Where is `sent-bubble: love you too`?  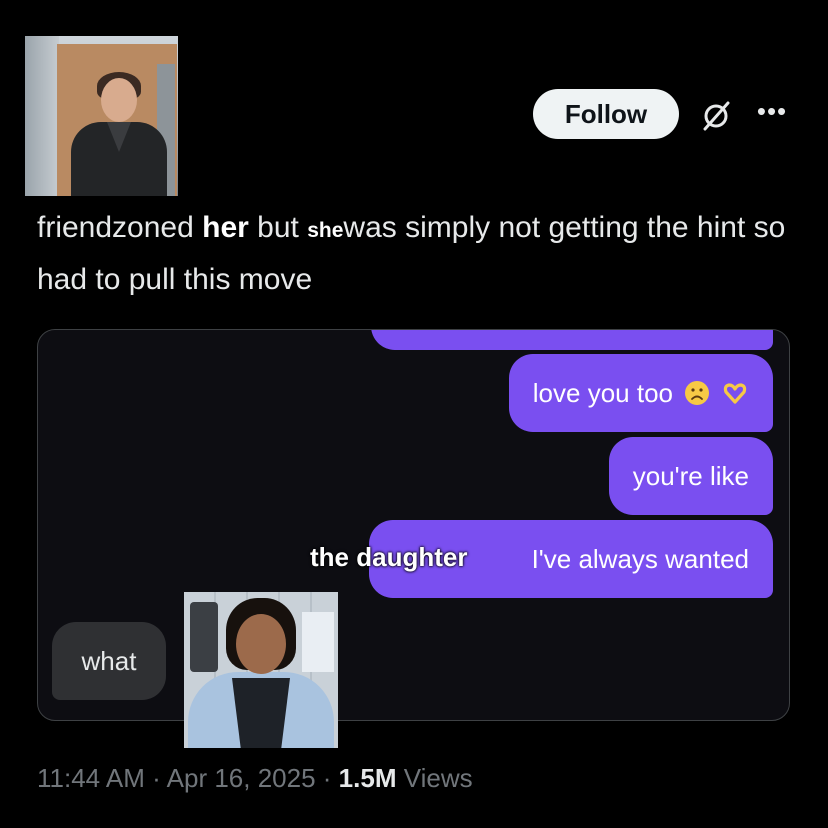 sent-bubble: love you too is located at coordinates (640, 393).